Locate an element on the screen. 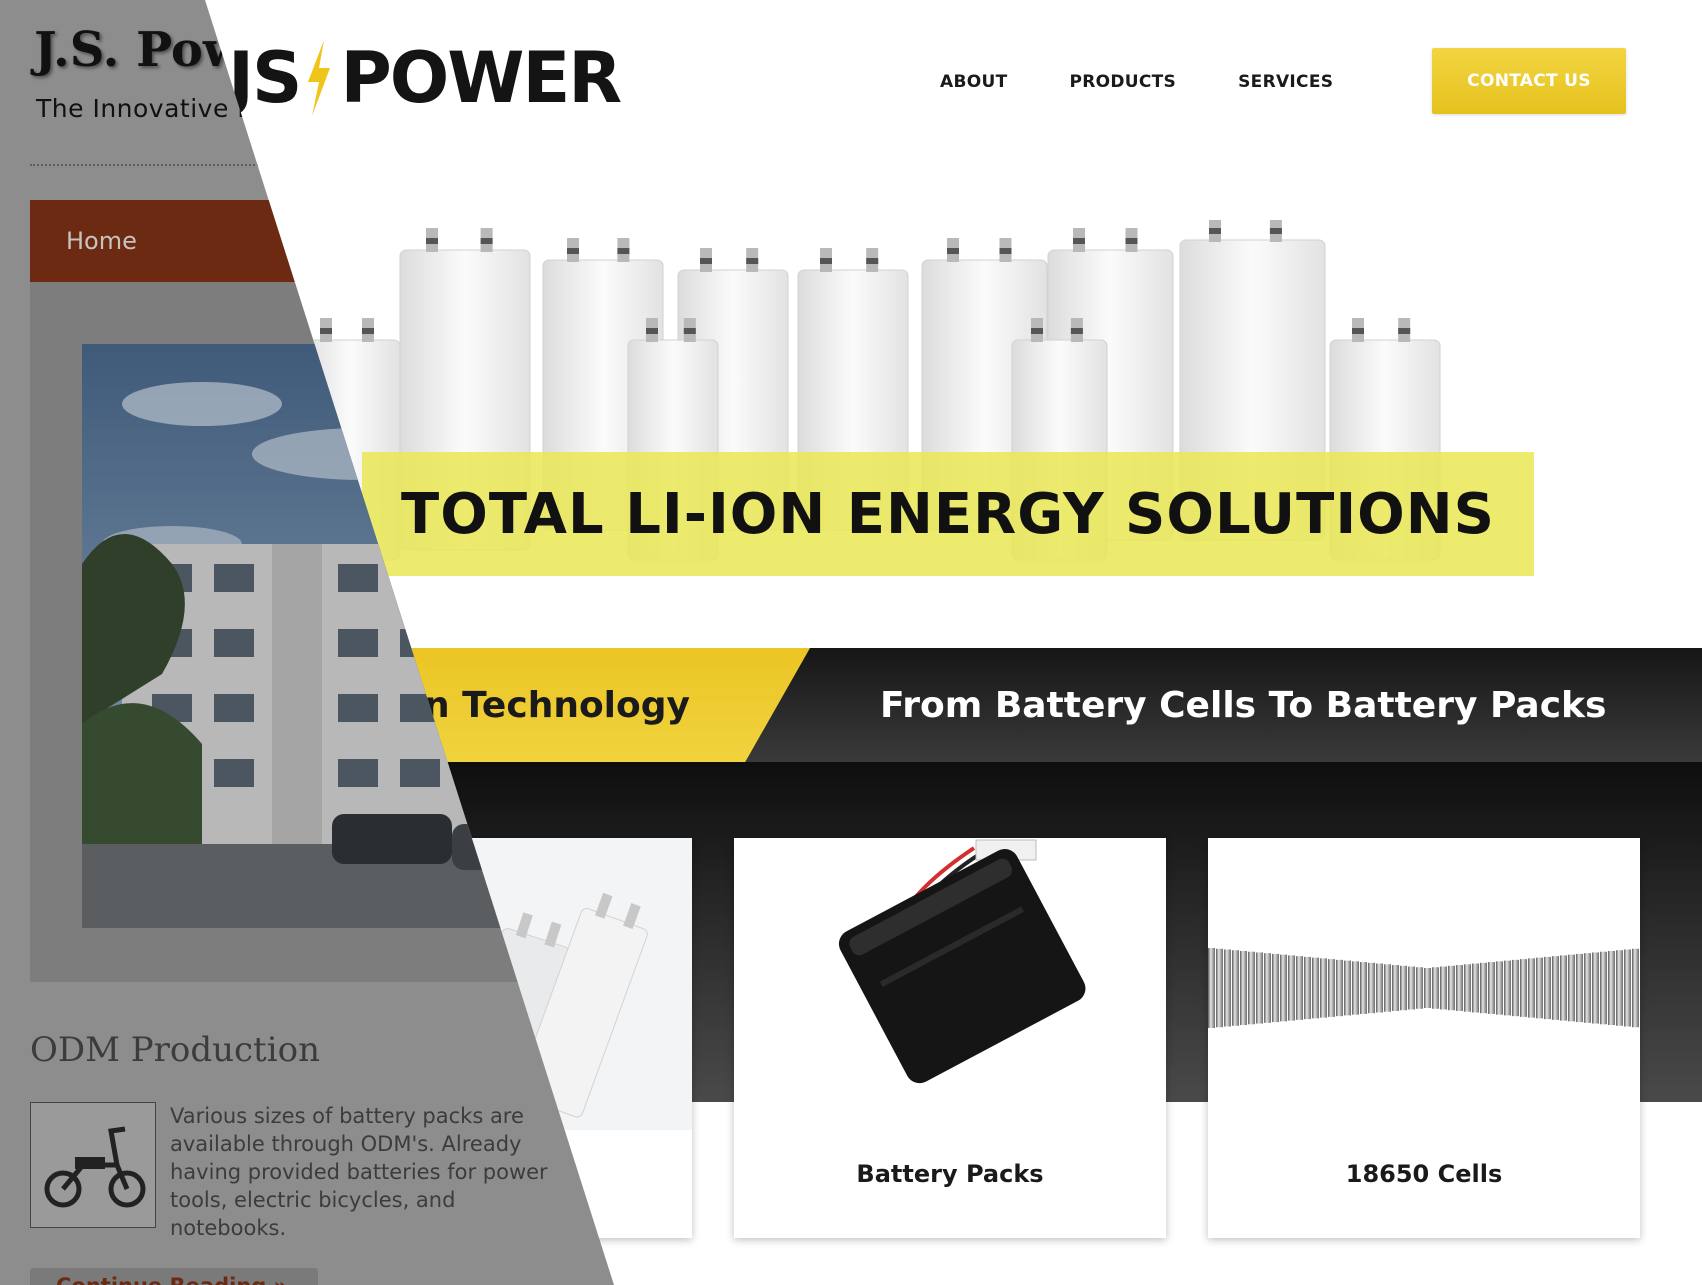 The image size is (1702, 1285). 18650-cells-image is located at coordinates (1424, 984).